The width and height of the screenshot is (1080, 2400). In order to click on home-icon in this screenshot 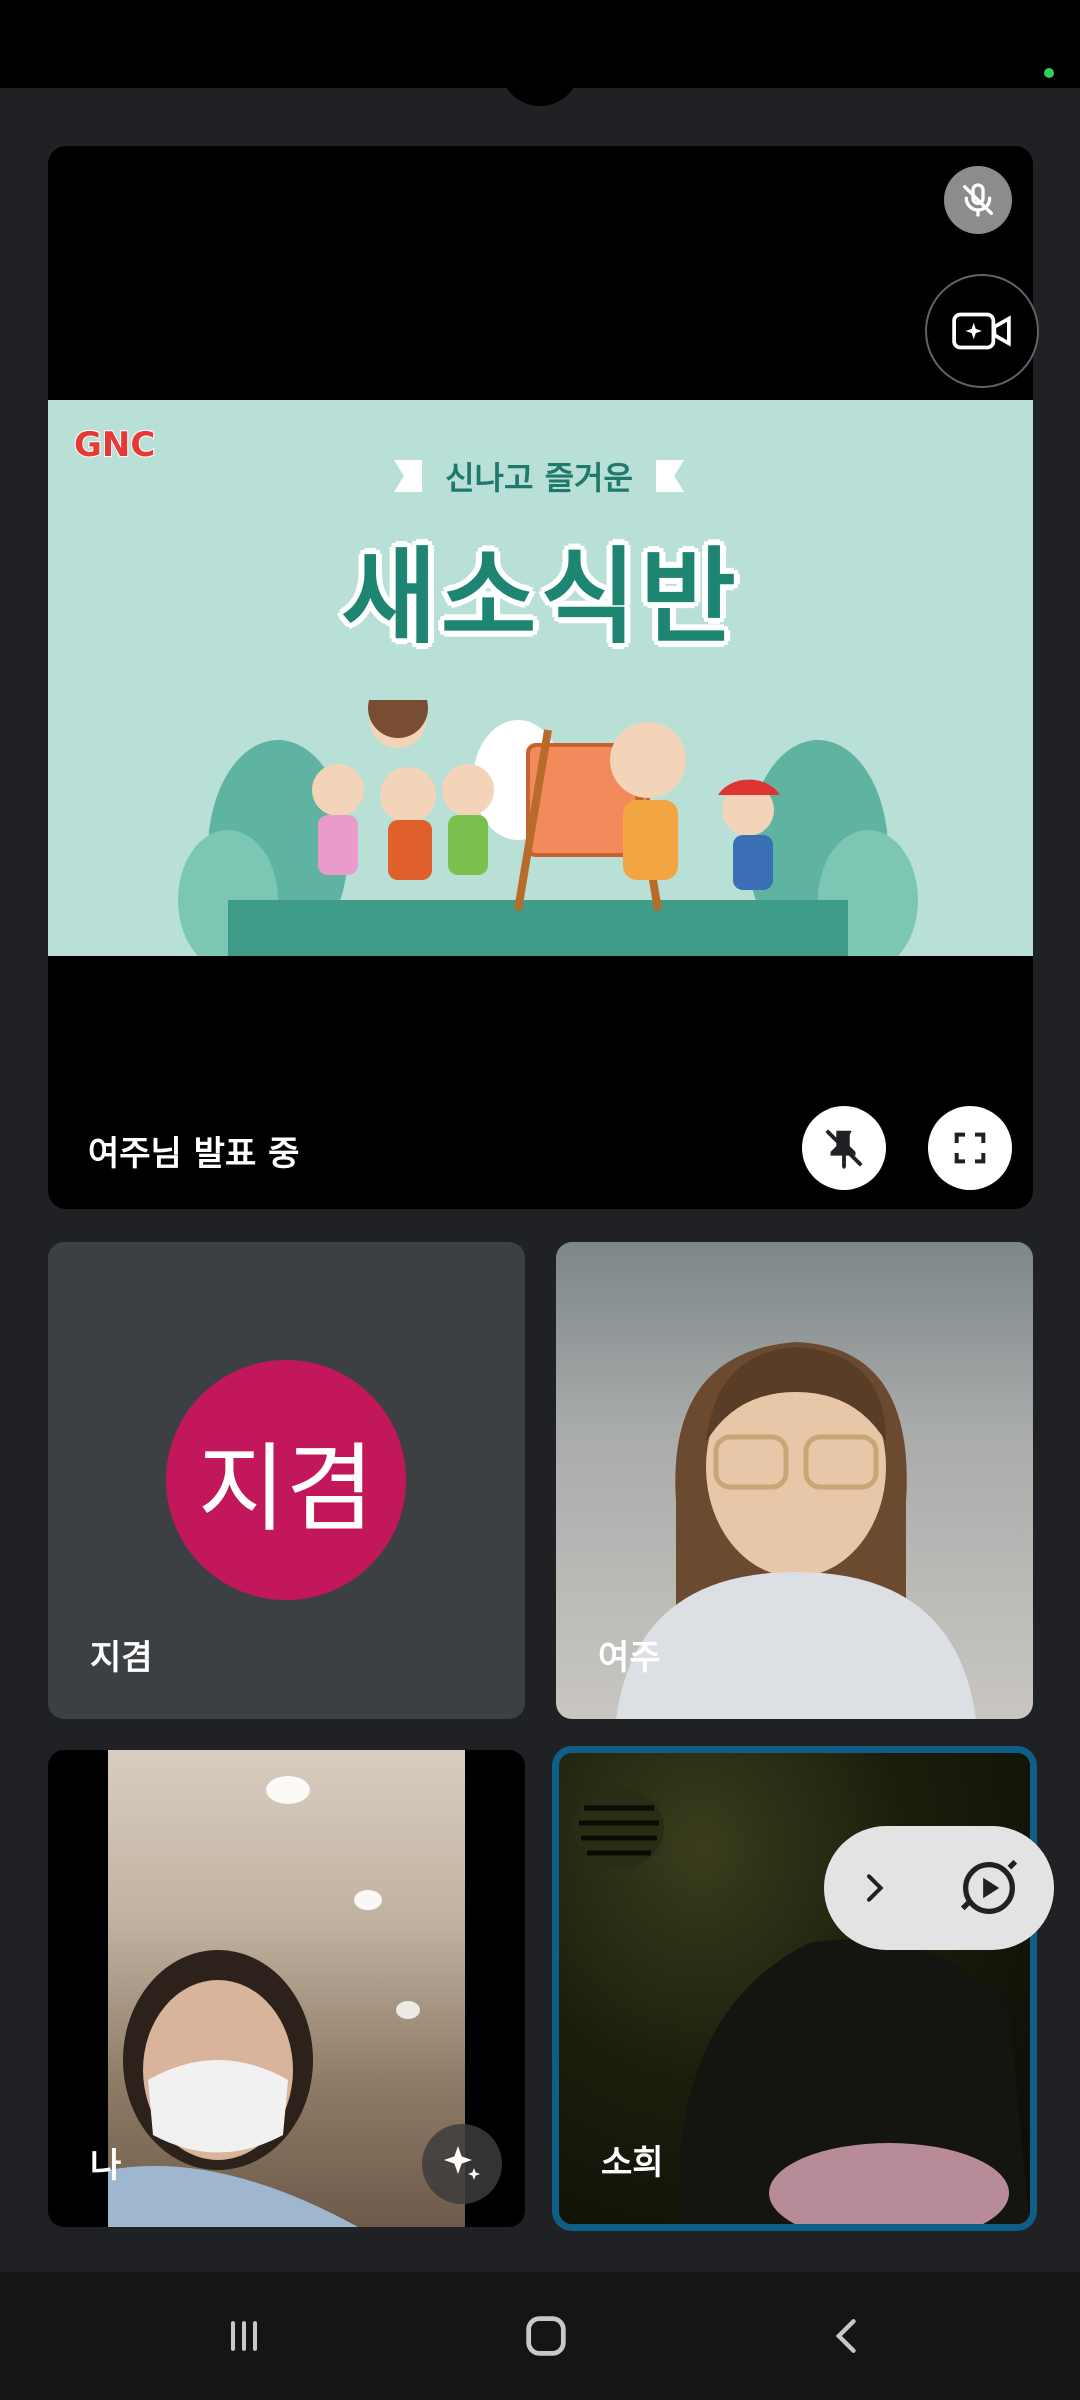, I will do `click(546, 2336)`.